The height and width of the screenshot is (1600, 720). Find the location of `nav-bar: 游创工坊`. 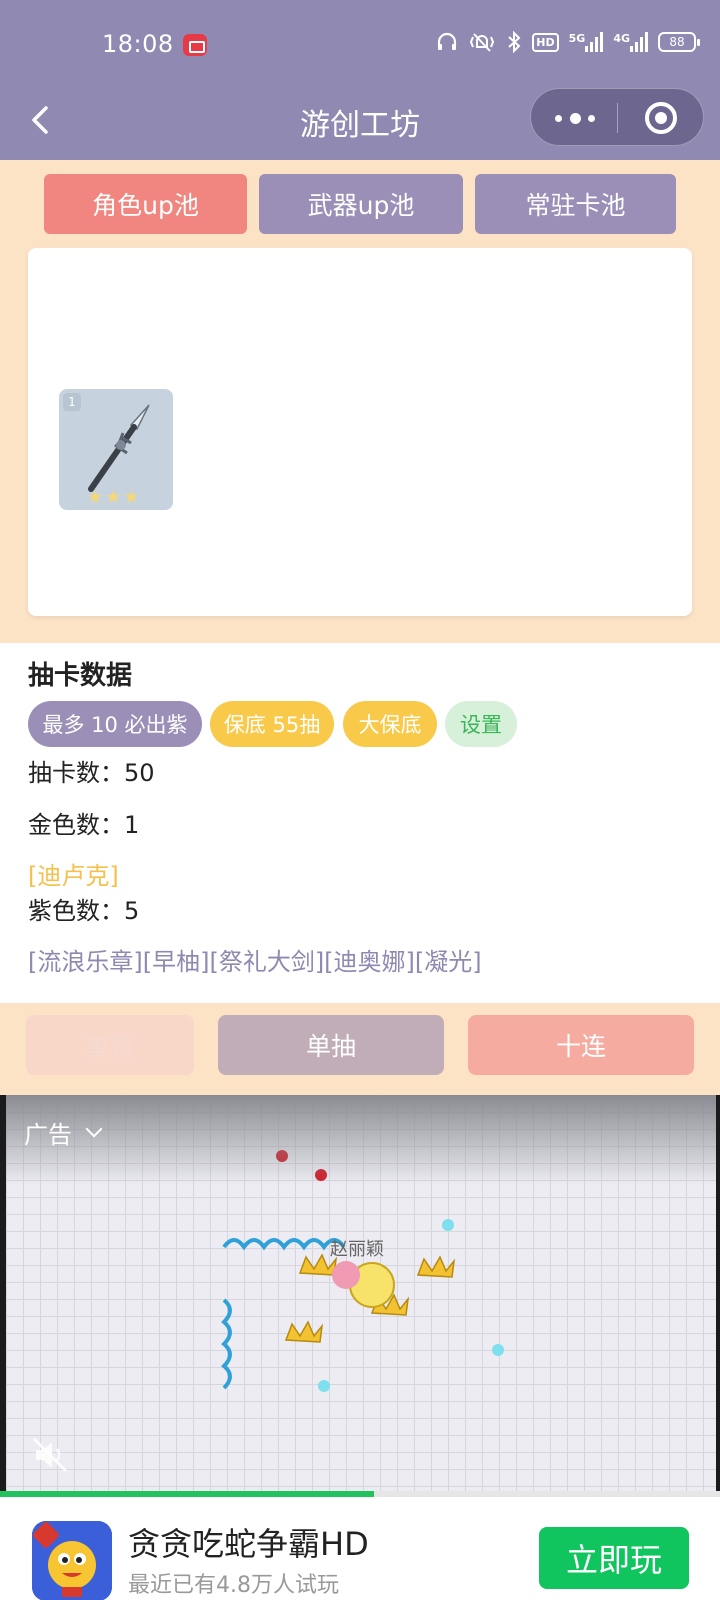

nav-bar: 游创工坊 is located at coordinates (360, 120).